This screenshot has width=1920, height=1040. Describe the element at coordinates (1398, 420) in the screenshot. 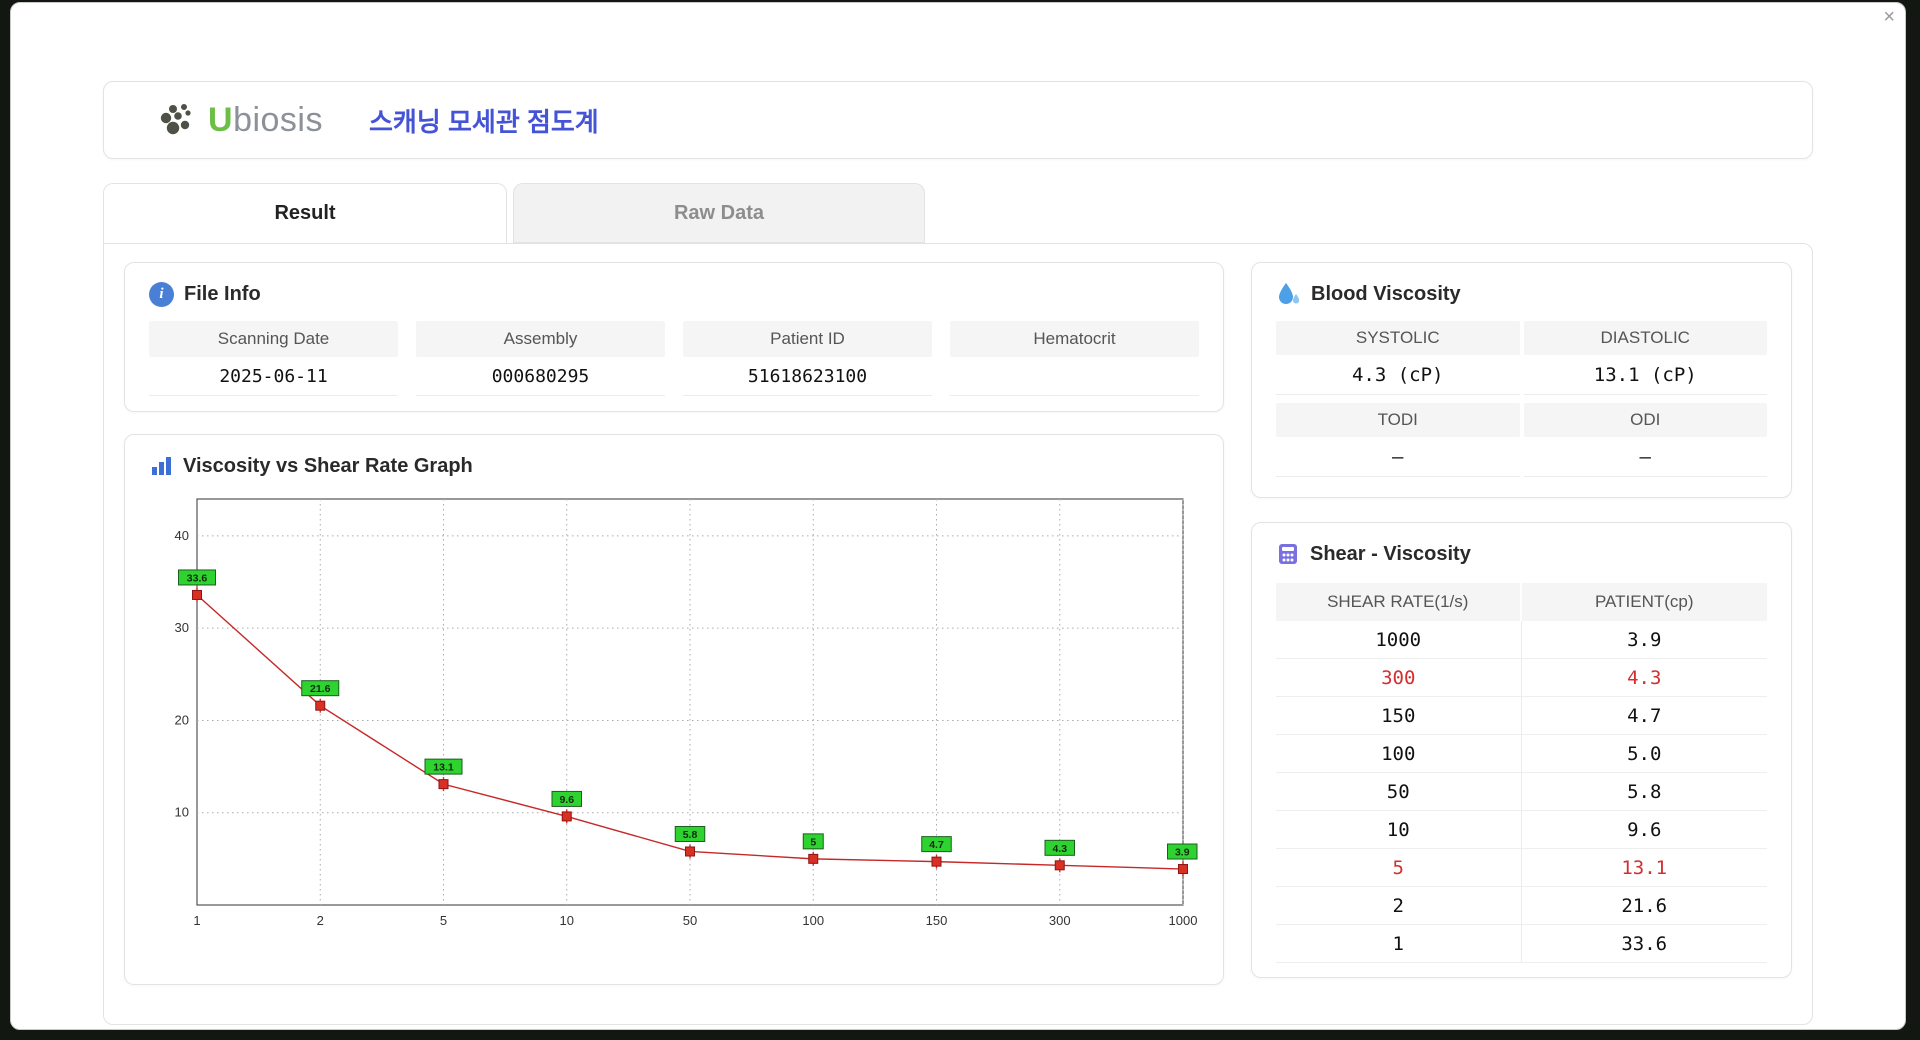

I see `todi-label: TODI` at that location.